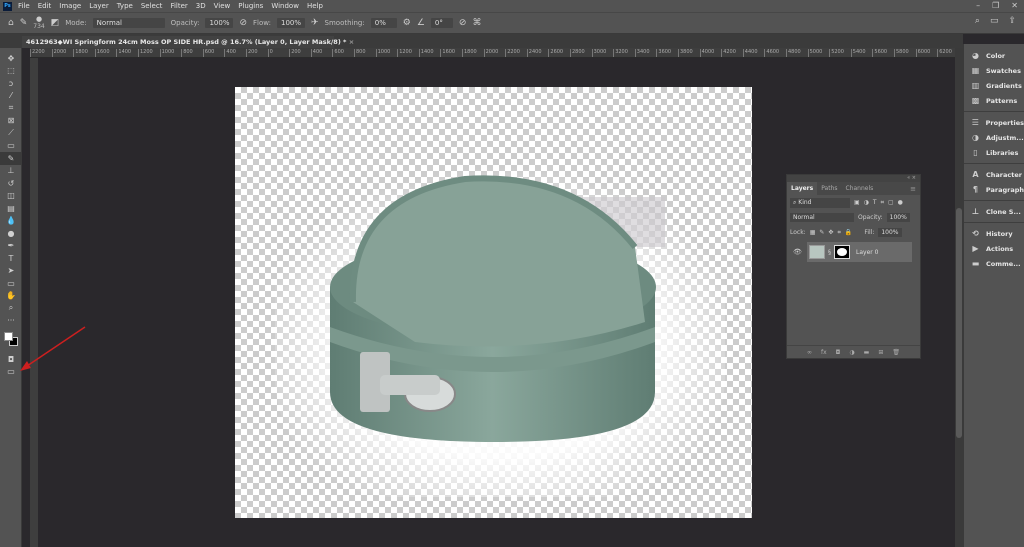 This screenshot has height=547, width=1024. I want to click on eraser-icon: ◫, so click(11, 196).